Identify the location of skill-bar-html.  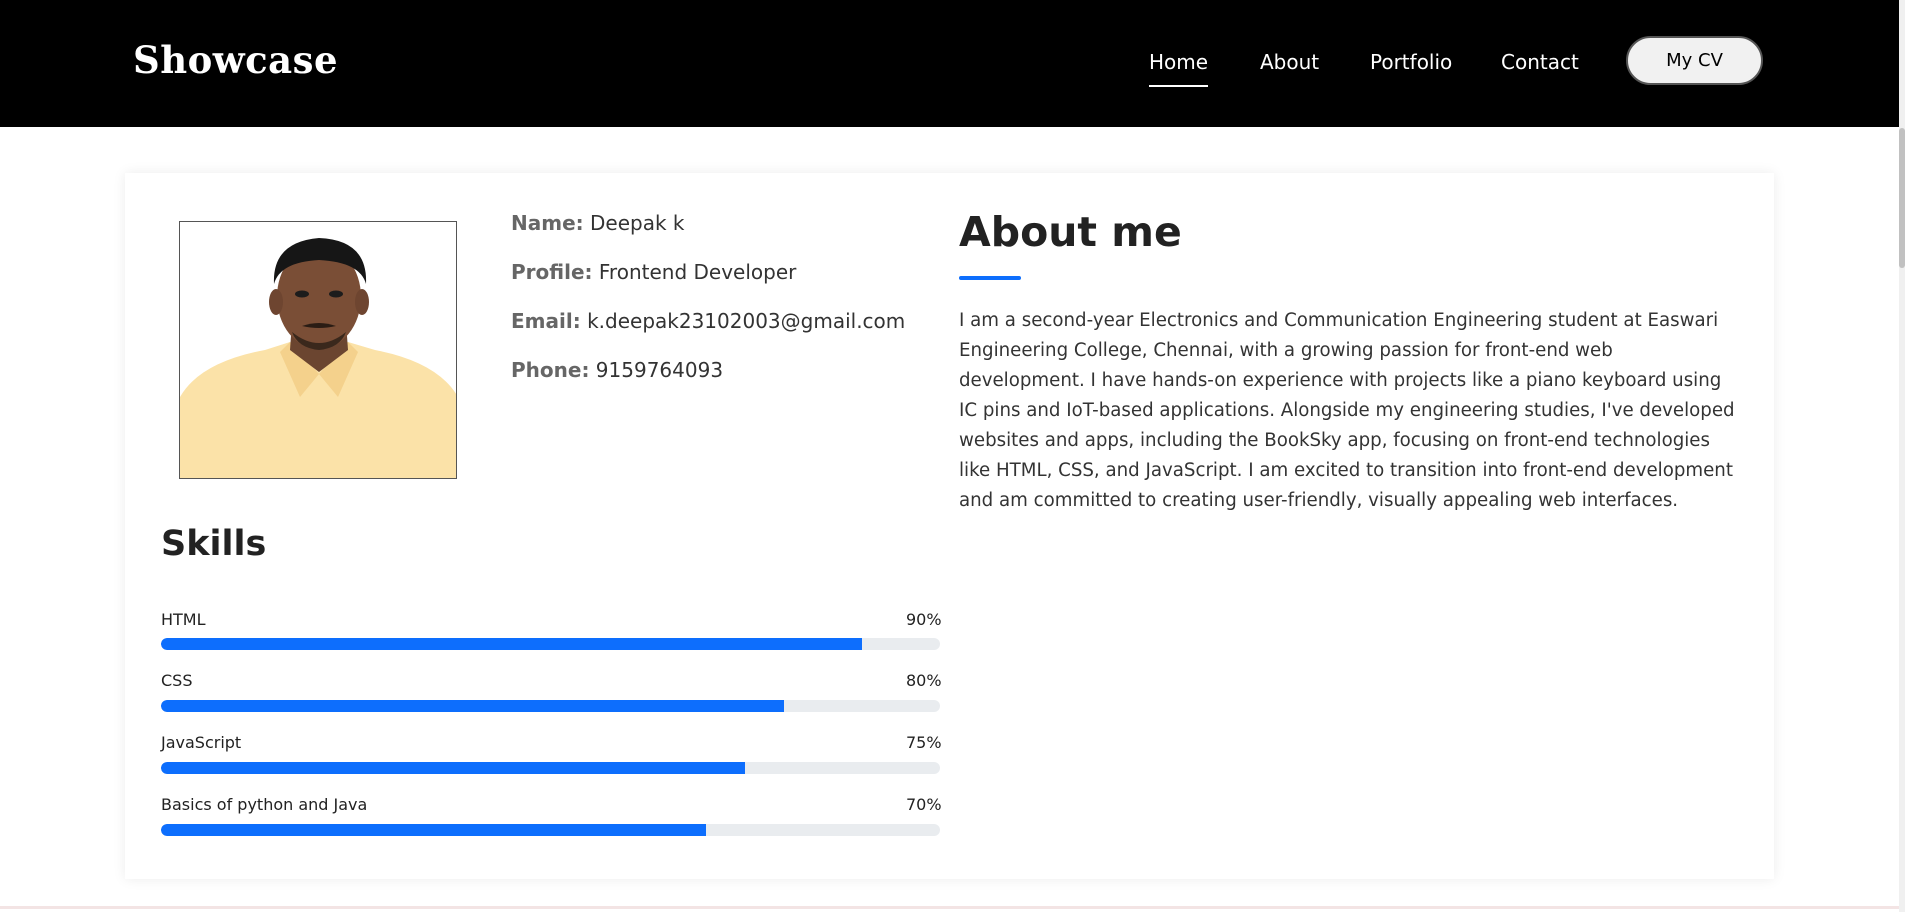
(550, 644).